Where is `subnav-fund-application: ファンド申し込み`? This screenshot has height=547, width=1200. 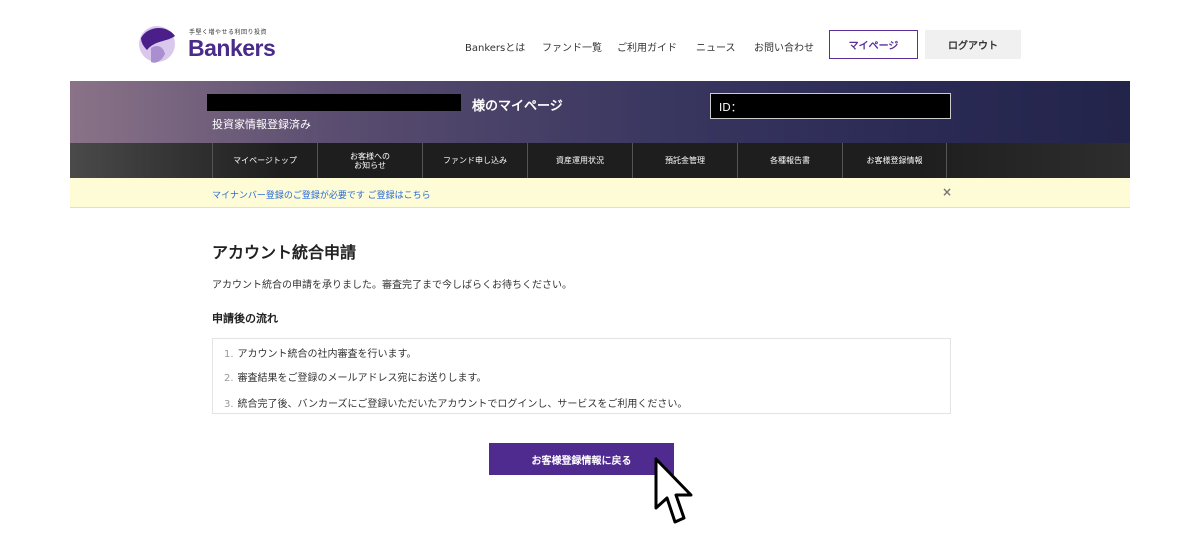 subnav-fund-application: ファンド申し込み is located at coordinates (474, 160).